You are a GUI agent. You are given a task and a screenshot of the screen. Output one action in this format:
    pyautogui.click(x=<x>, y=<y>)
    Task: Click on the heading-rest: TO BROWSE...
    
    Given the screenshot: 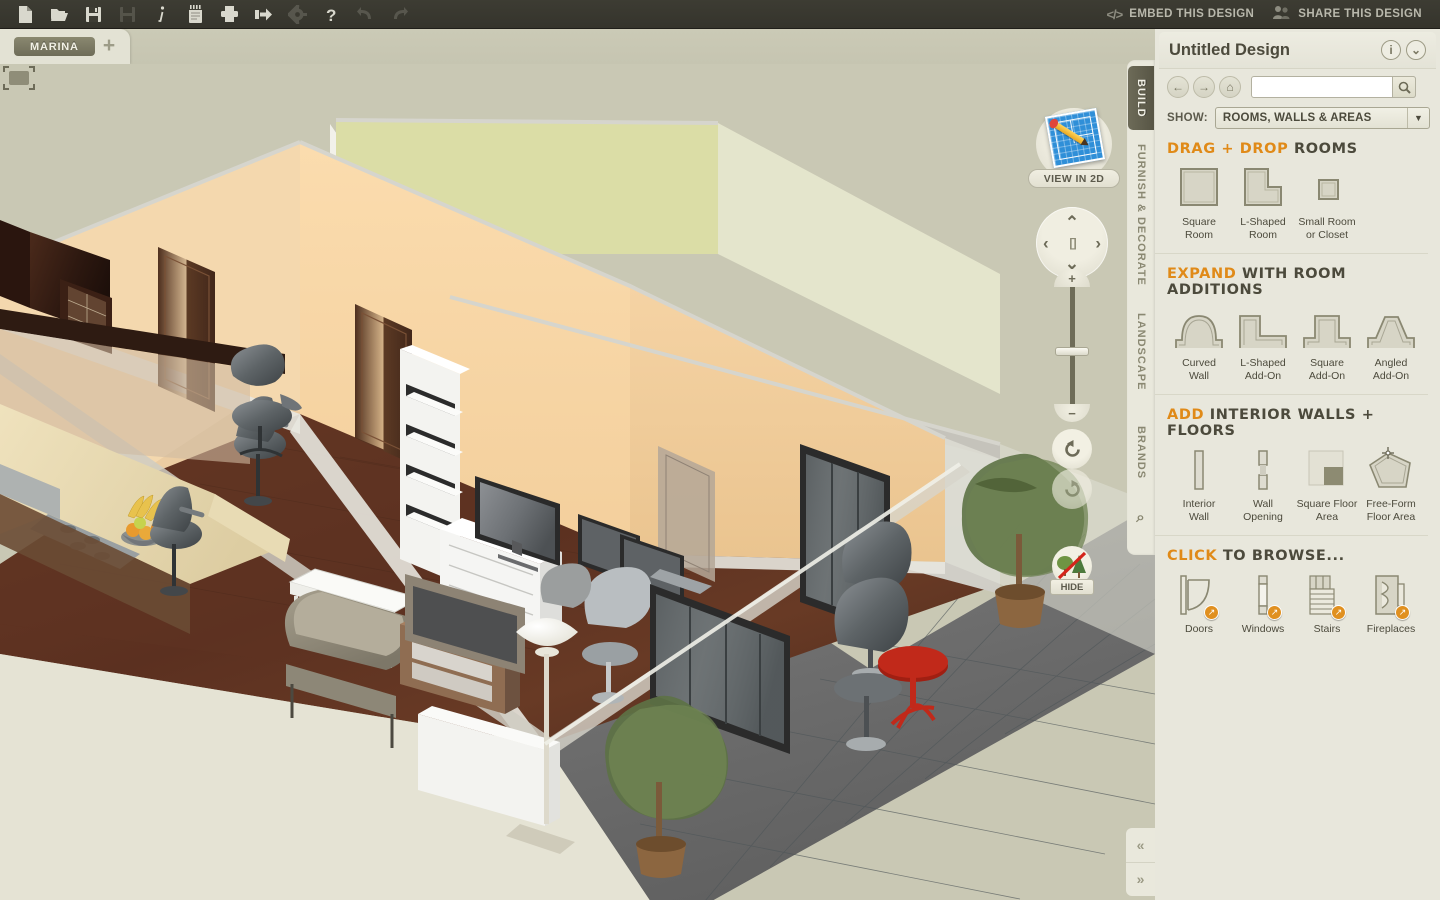 What is the action you would take?
    pyautogui.click(x=1283, y=556)
    